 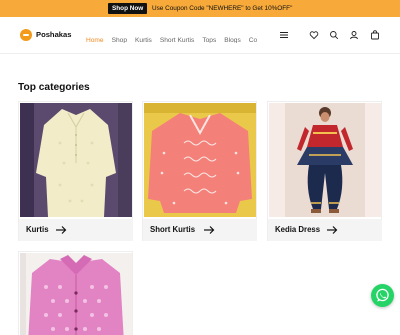 I want to click on nav-item-short-kurtis: Short Kurtis, so click(x=177, y=39).